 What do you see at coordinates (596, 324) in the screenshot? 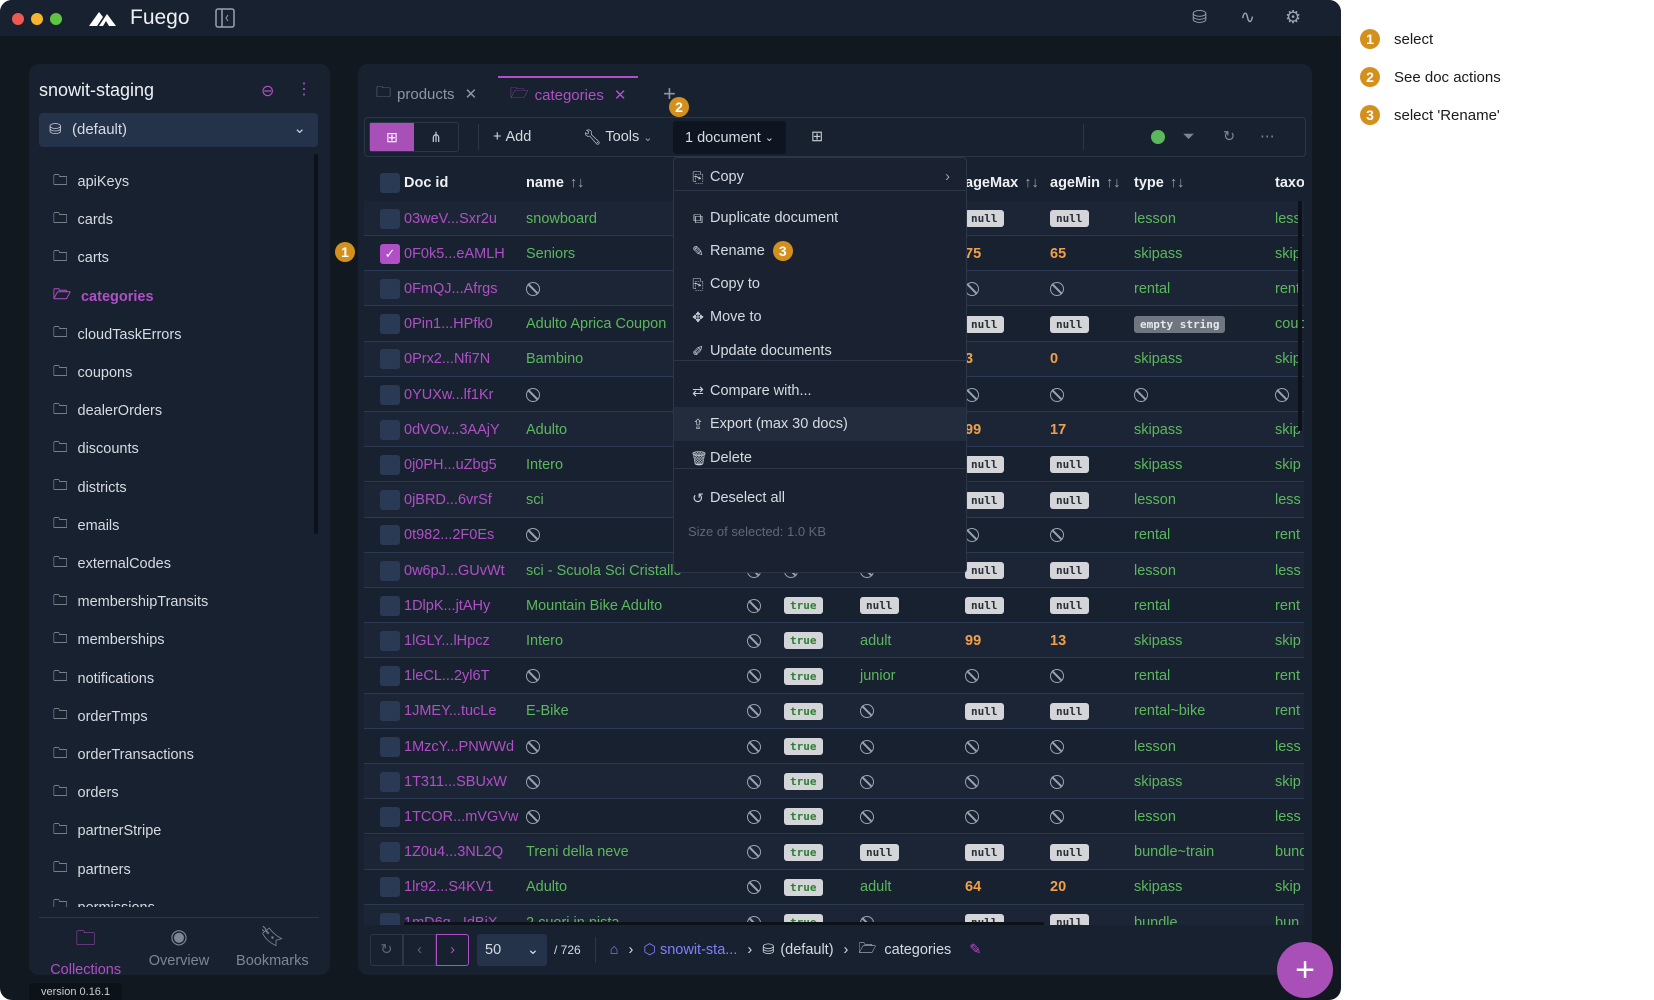
I see `table-cell: Adulto Aprica Coupon` at bounding box center [596, 324].